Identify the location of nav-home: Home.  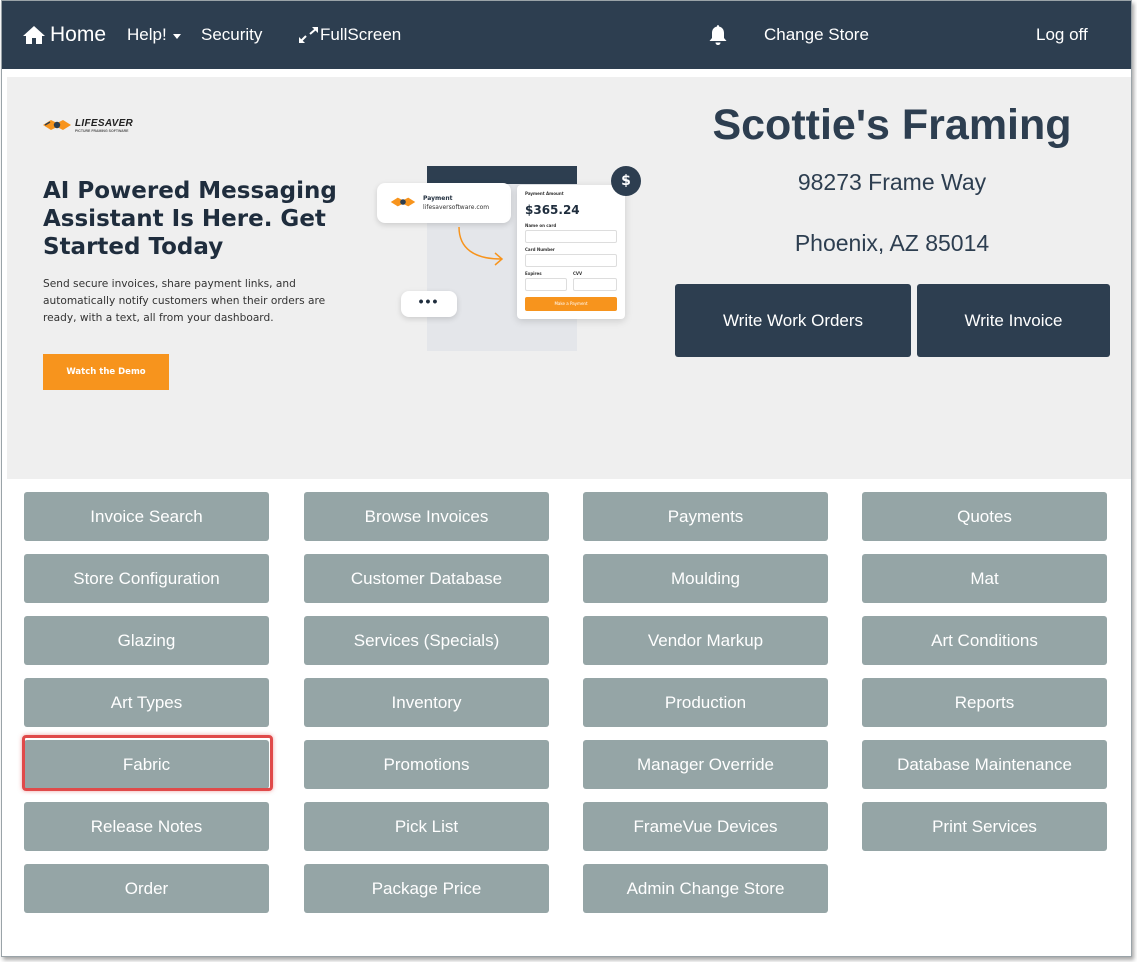
(64, 35).